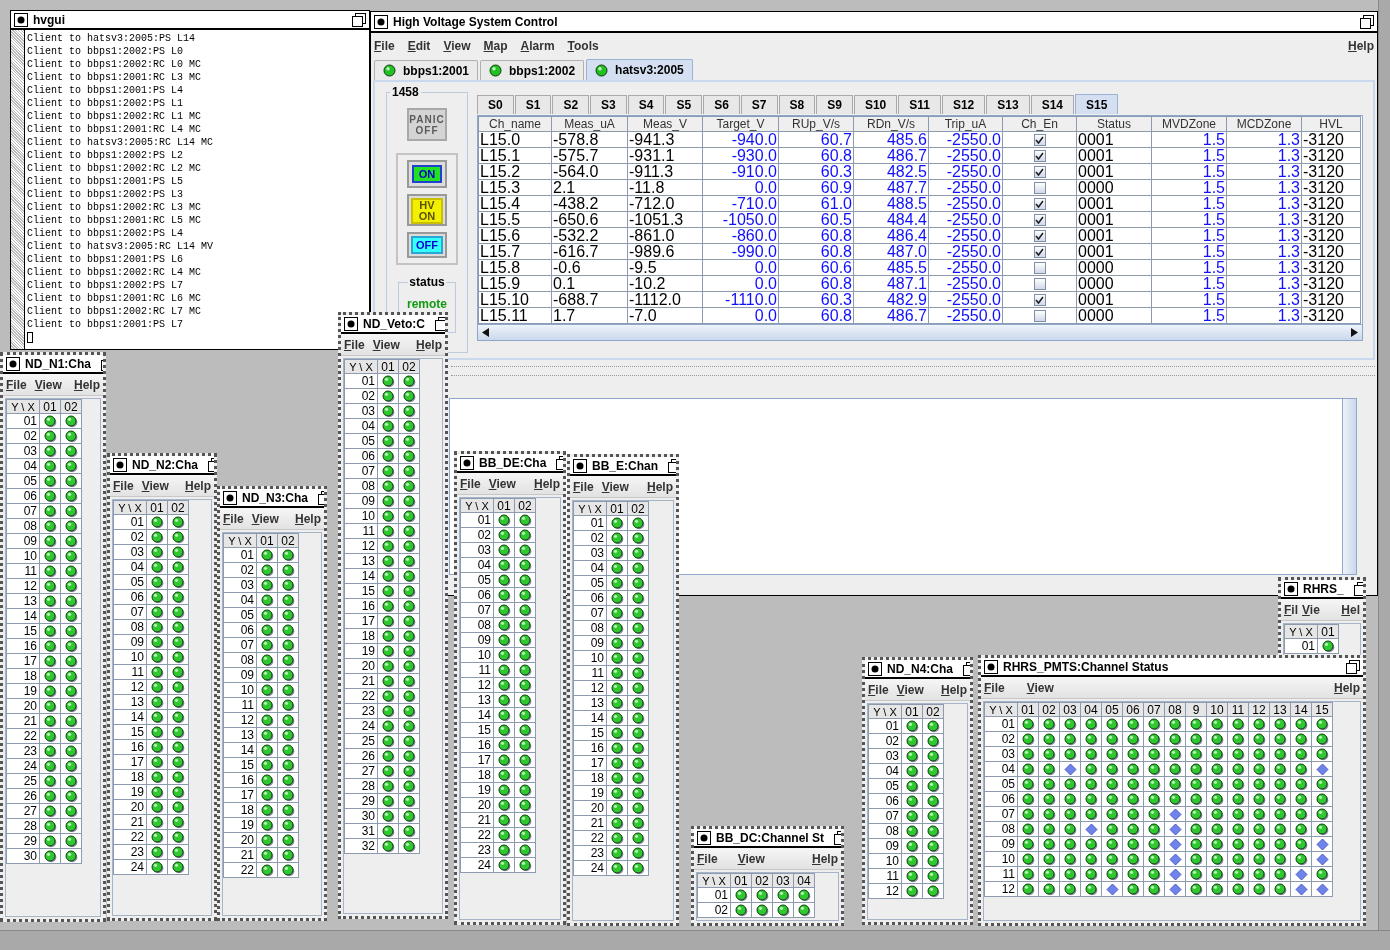 The image size is (1390, 950). I want to click on slot-tab: S9, so click(834, 104).